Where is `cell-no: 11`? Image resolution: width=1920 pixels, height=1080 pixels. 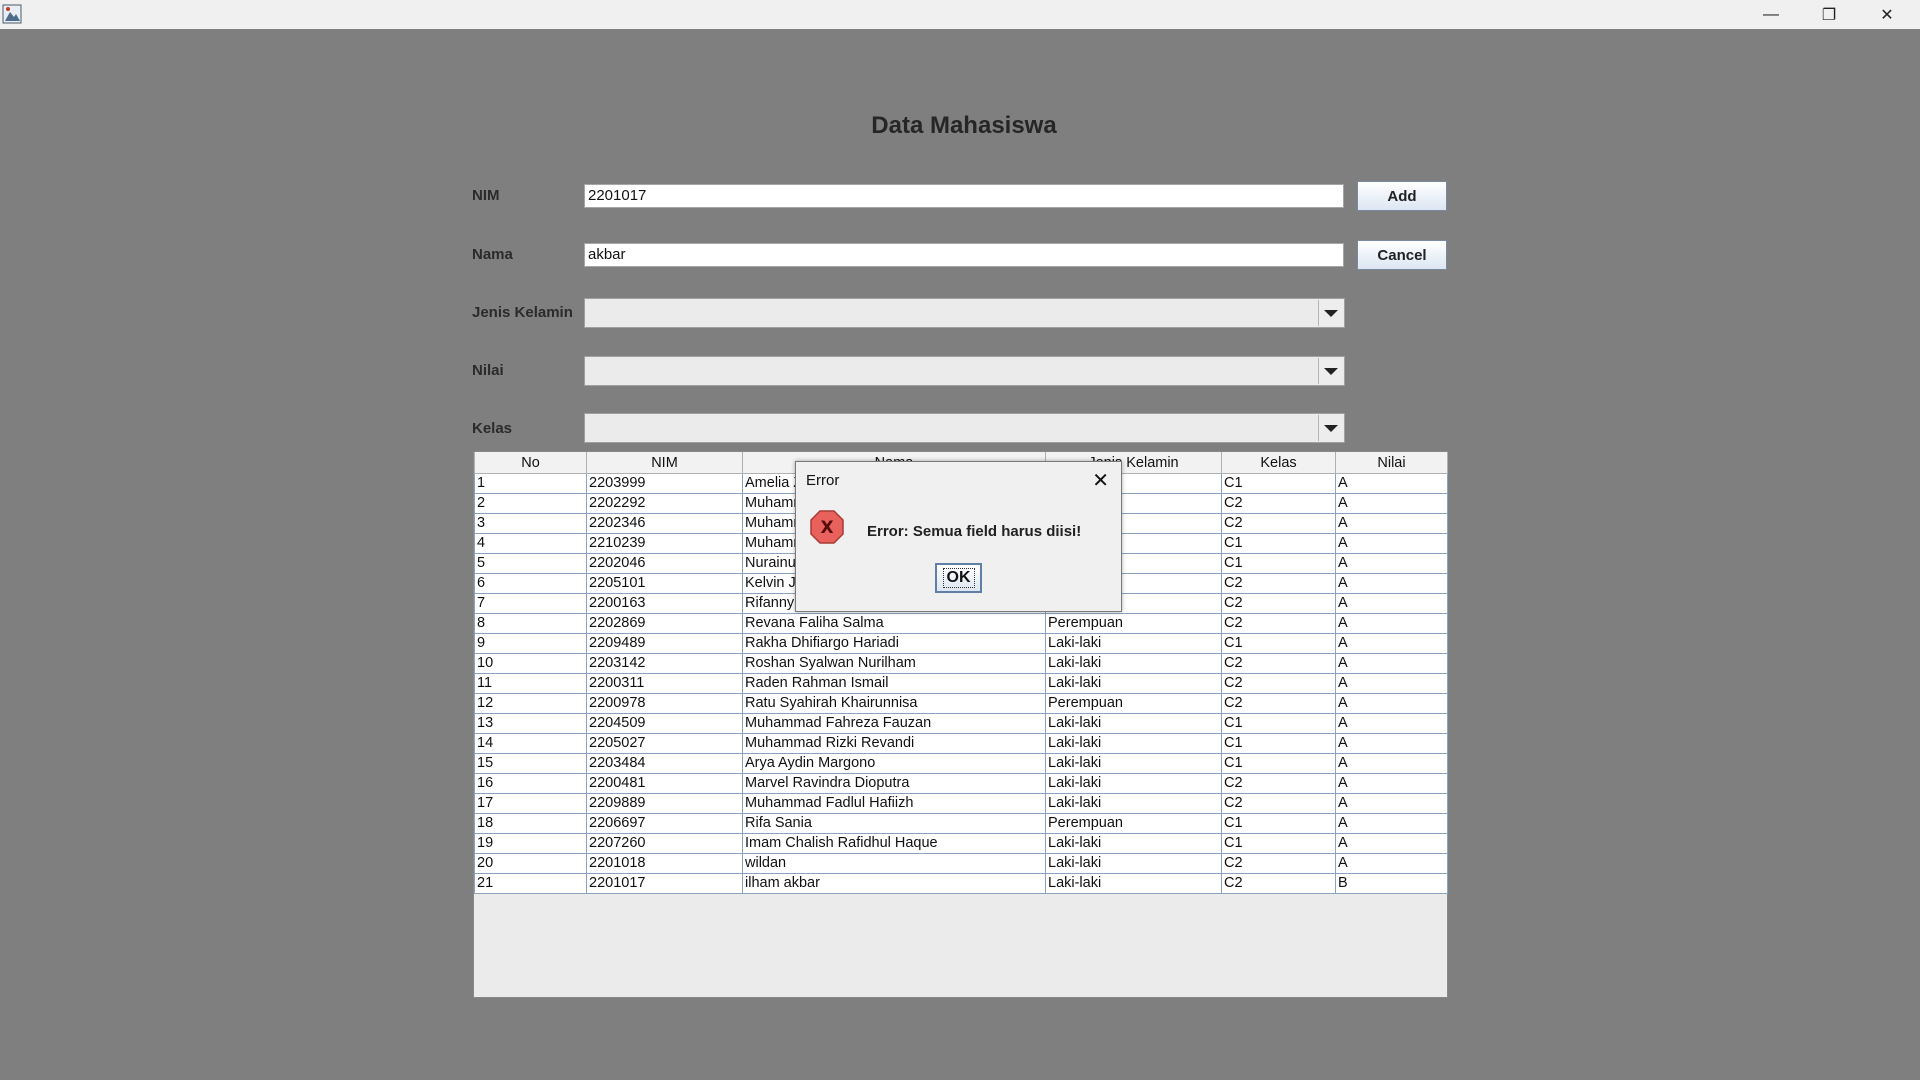
cell-no: 11 is located at coordinates (530, 683).